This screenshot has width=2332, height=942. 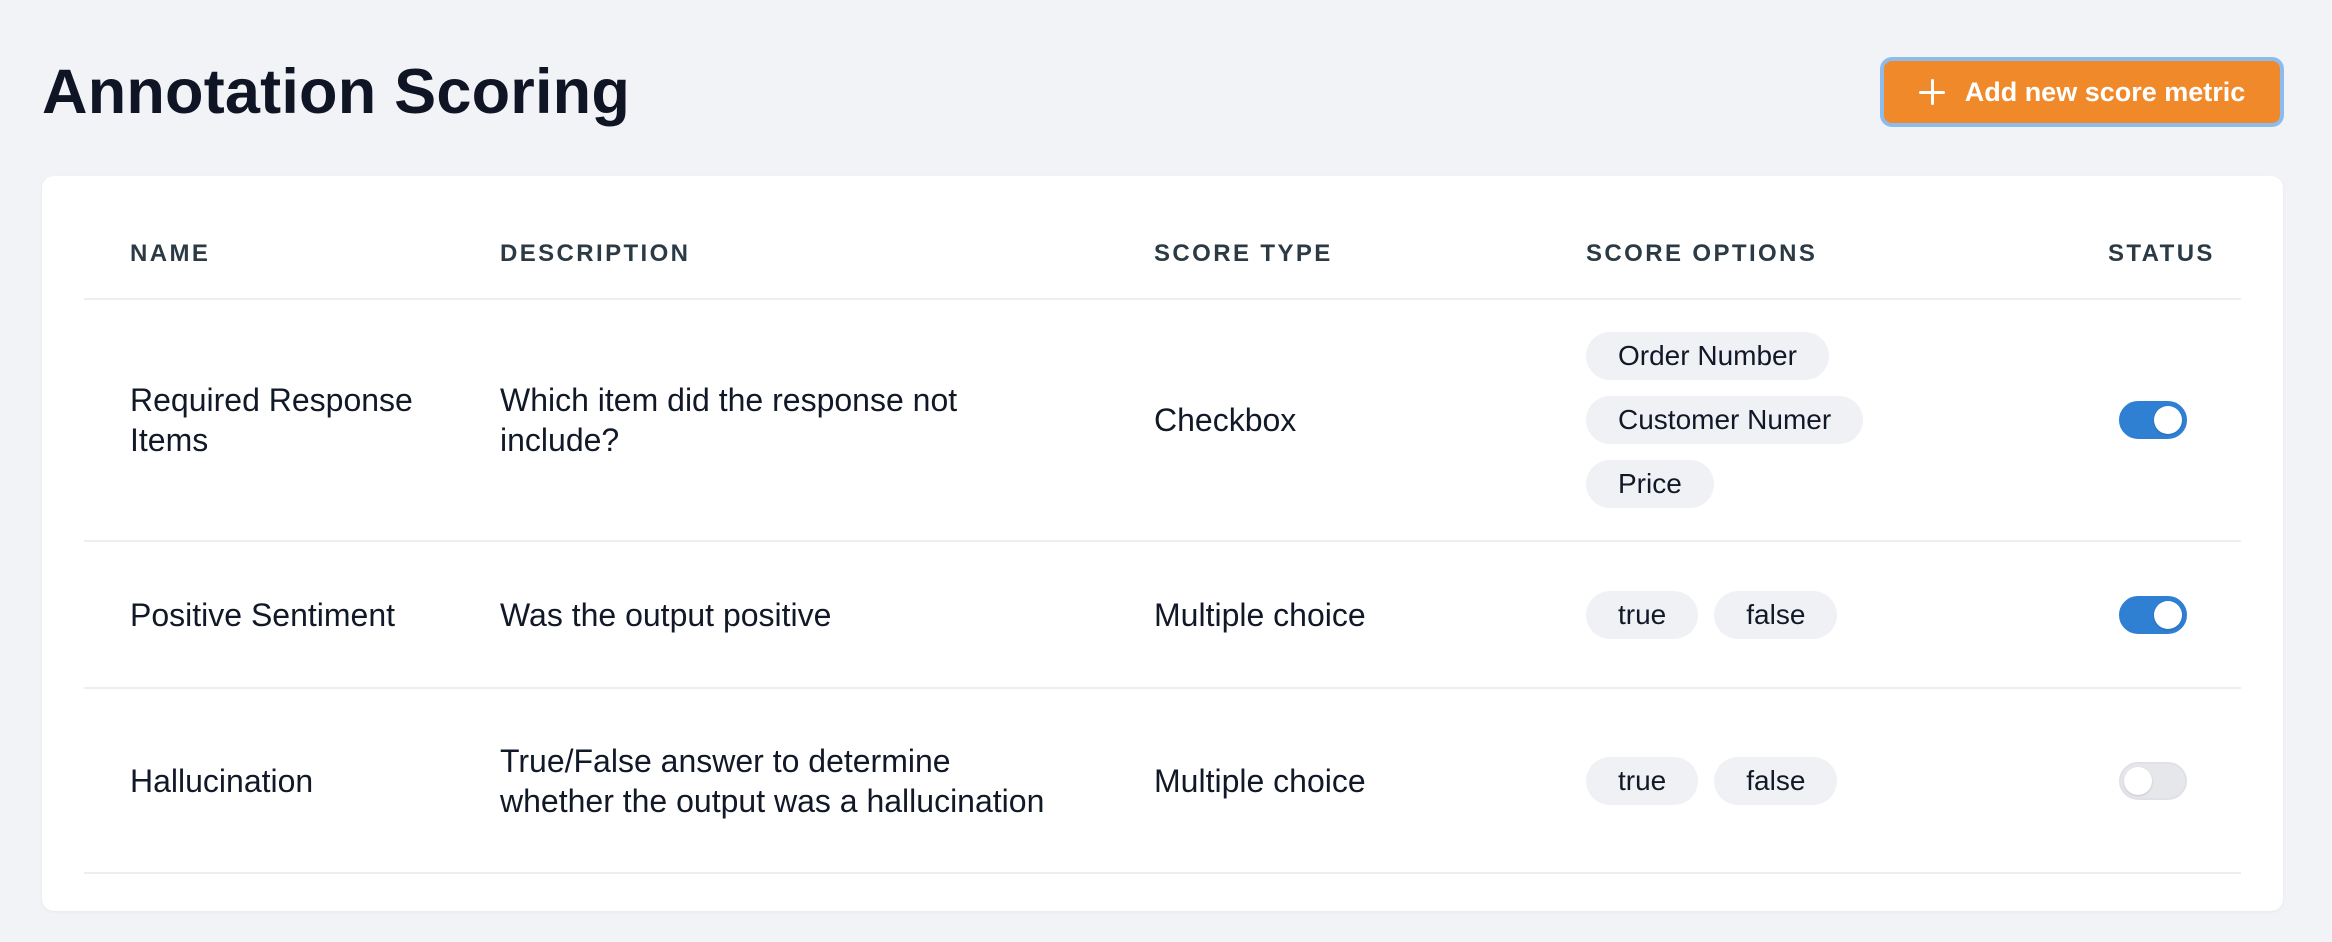 I want to click on metric-score-options: Order Number Customer Numer Price, so click(x=1836, y=420).